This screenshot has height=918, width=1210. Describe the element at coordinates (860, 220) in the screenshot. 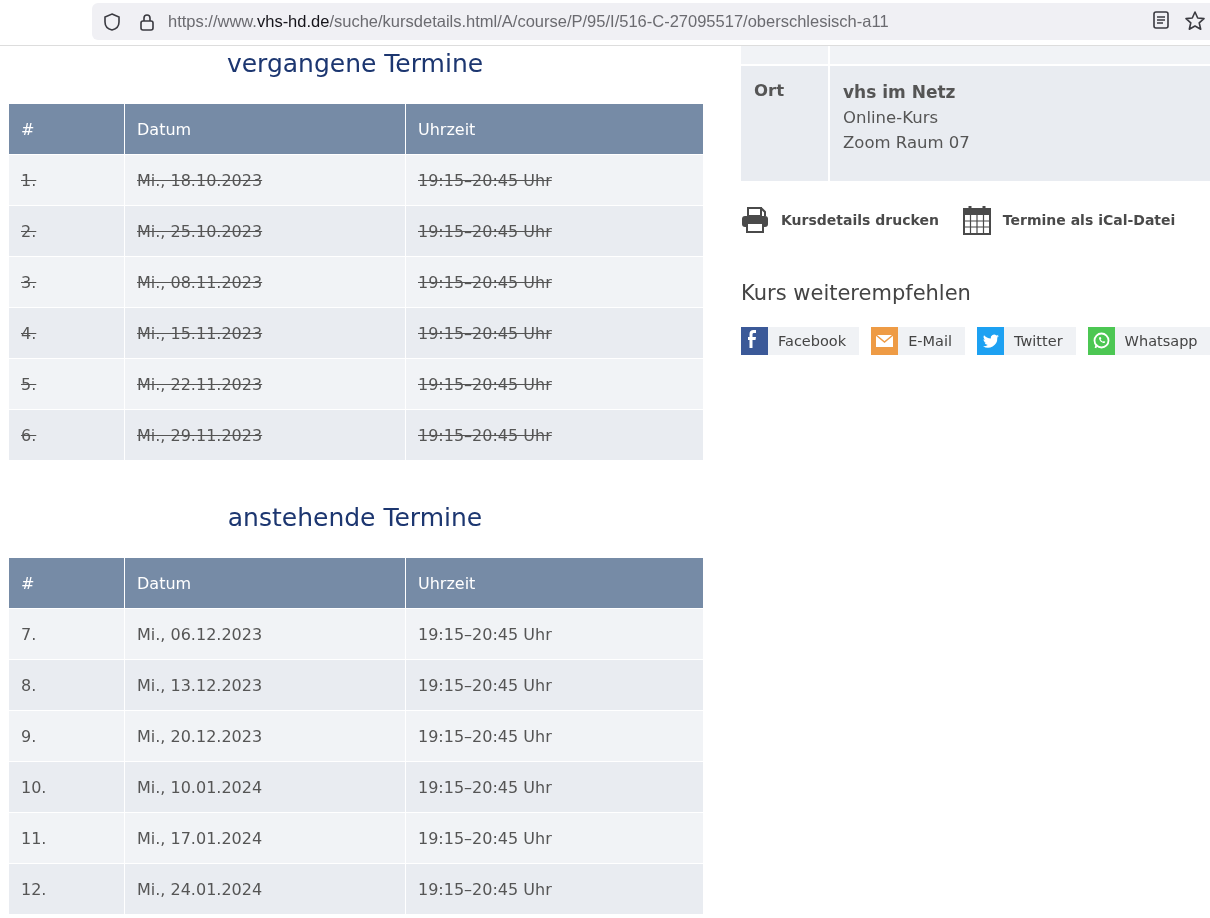

I see `print-label: Kursdetails drucken` at that location.